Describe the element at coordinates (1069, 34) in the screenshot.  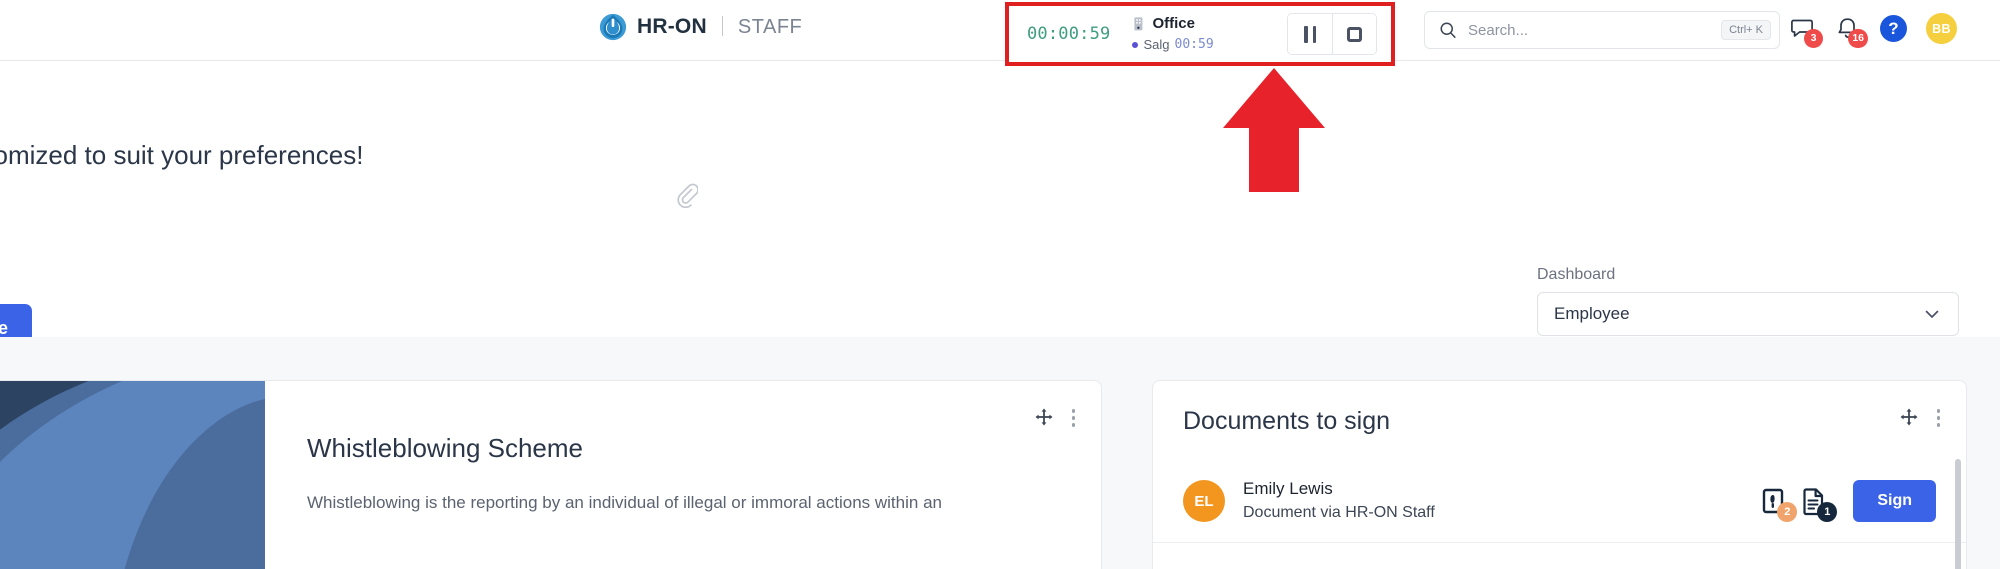
I see `timer-elapsed: 00:00:59` at that location.